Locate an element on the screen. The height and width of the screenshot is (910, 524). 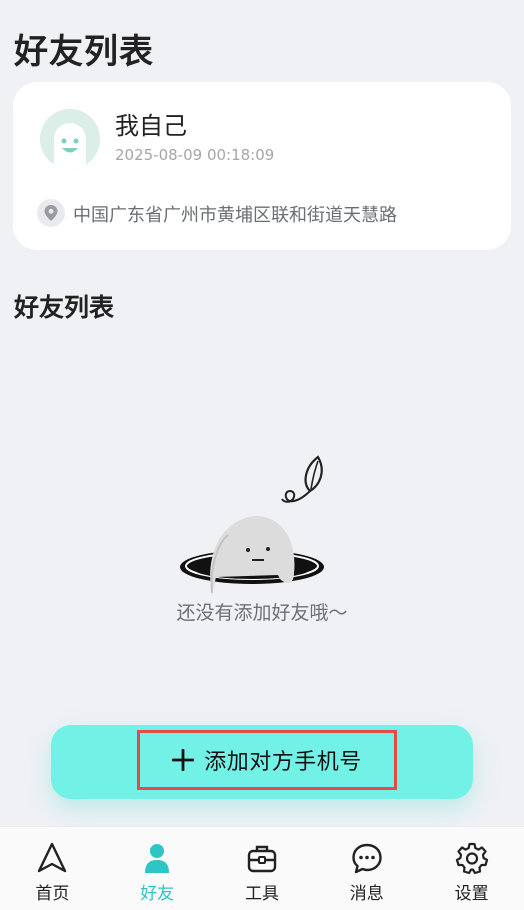
self-location: 中国广东省广州市黄埔区联和街道天慧路 is located at coordinates (235, 215).